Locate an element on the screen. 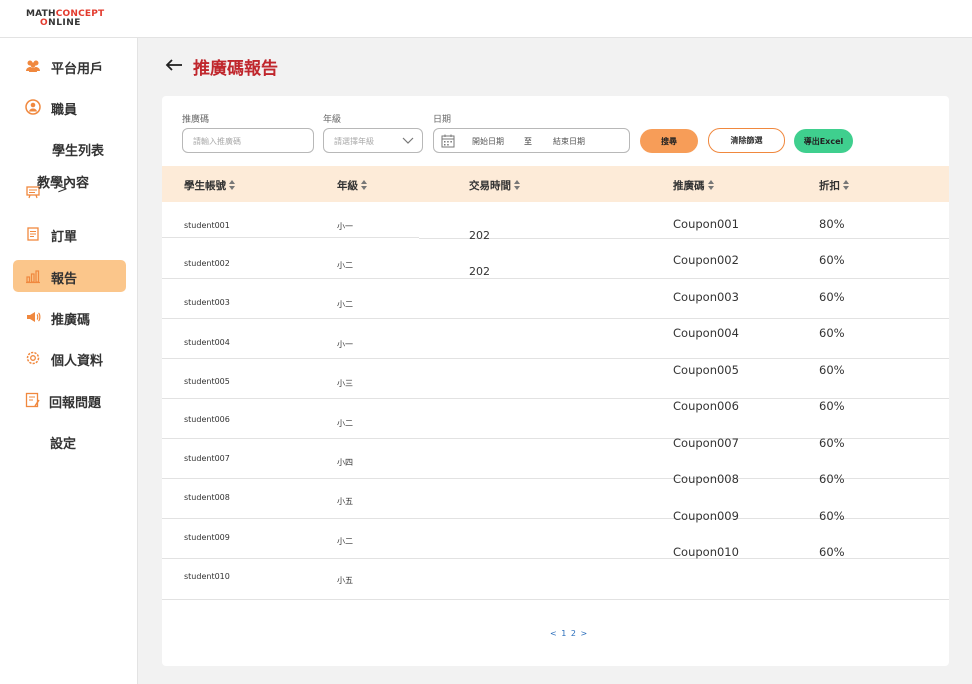 This screenshot has height=684, width=972. sidebar-item-settings: 設定 is located at coordinates (69, 441).